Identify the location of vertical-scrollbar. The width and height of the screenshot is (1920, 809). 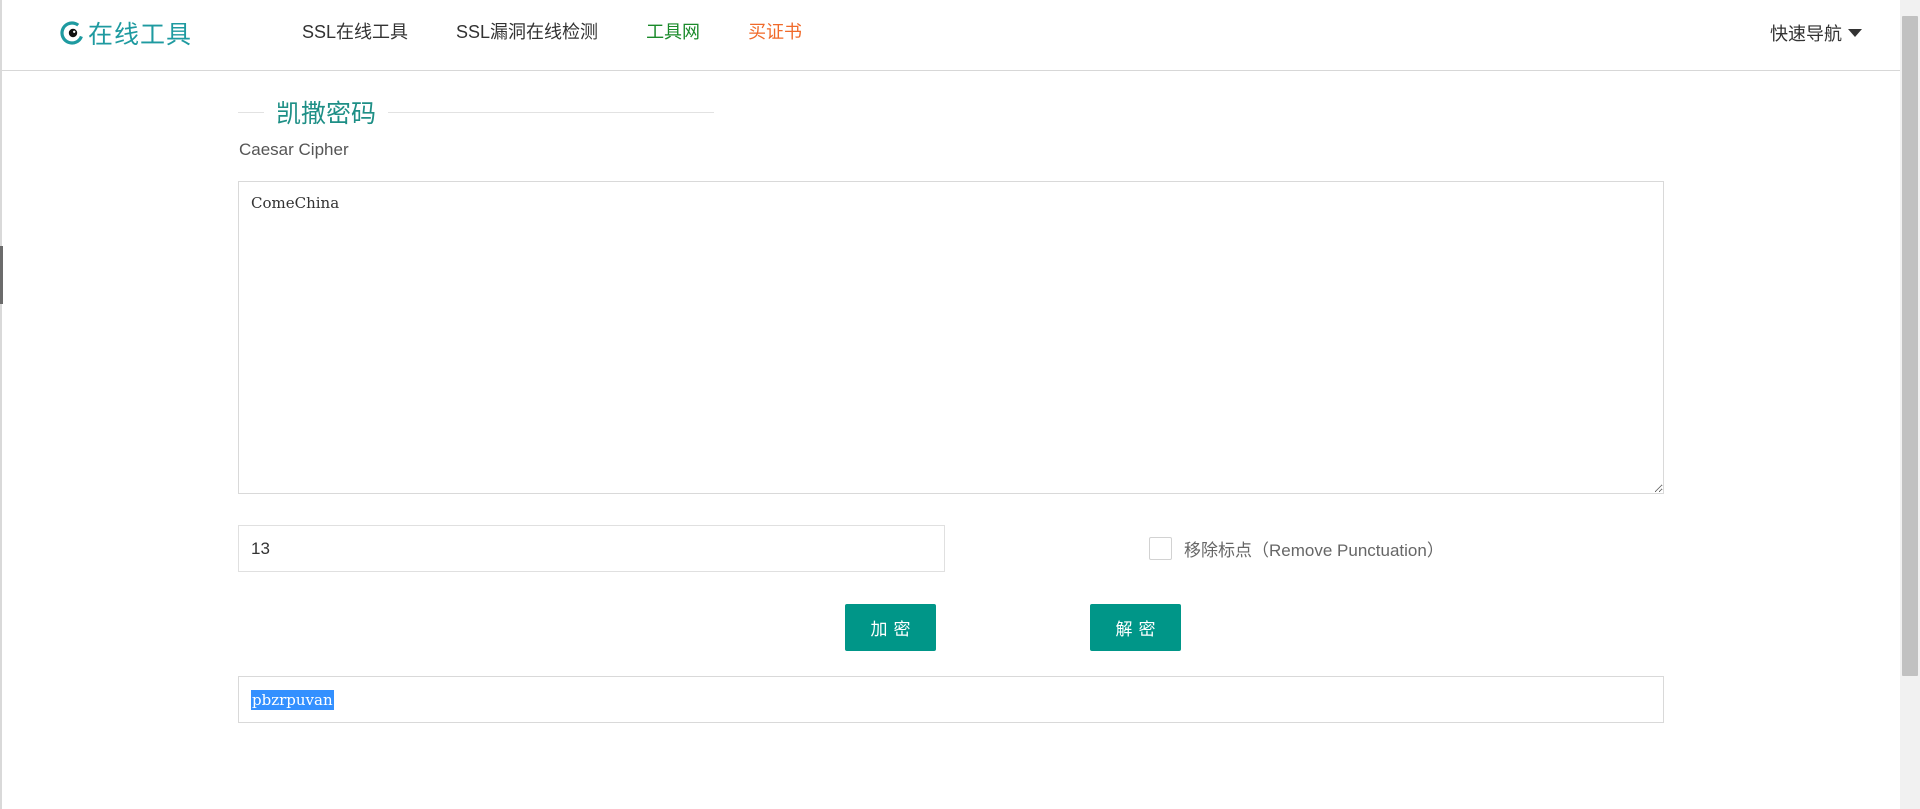
(1910, 404).